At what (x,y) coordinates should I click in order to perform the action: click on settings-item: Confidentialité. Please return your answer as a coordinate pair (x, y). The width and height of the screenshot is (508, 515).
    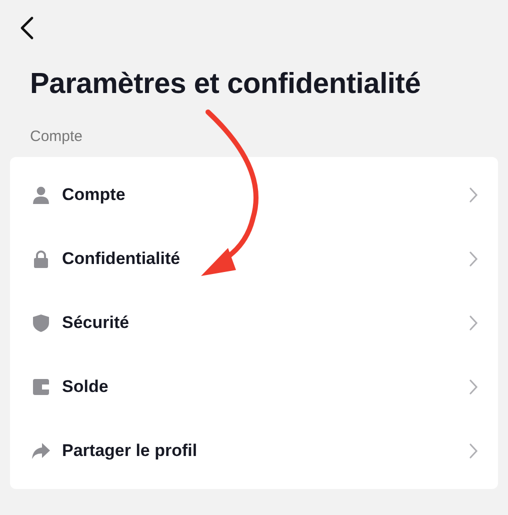
    Looking at the image, I should click on (254, 259).